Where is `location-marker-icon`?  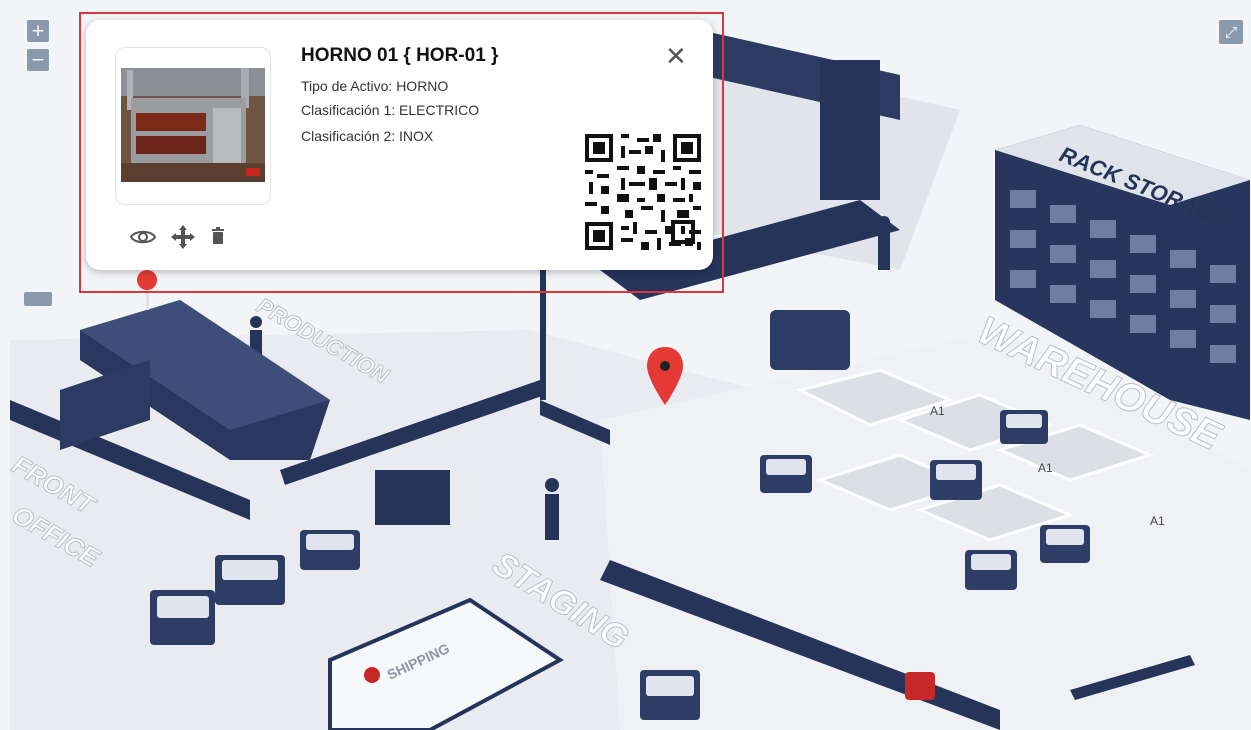 location-marker-icon is located at coordinates (665, 376).